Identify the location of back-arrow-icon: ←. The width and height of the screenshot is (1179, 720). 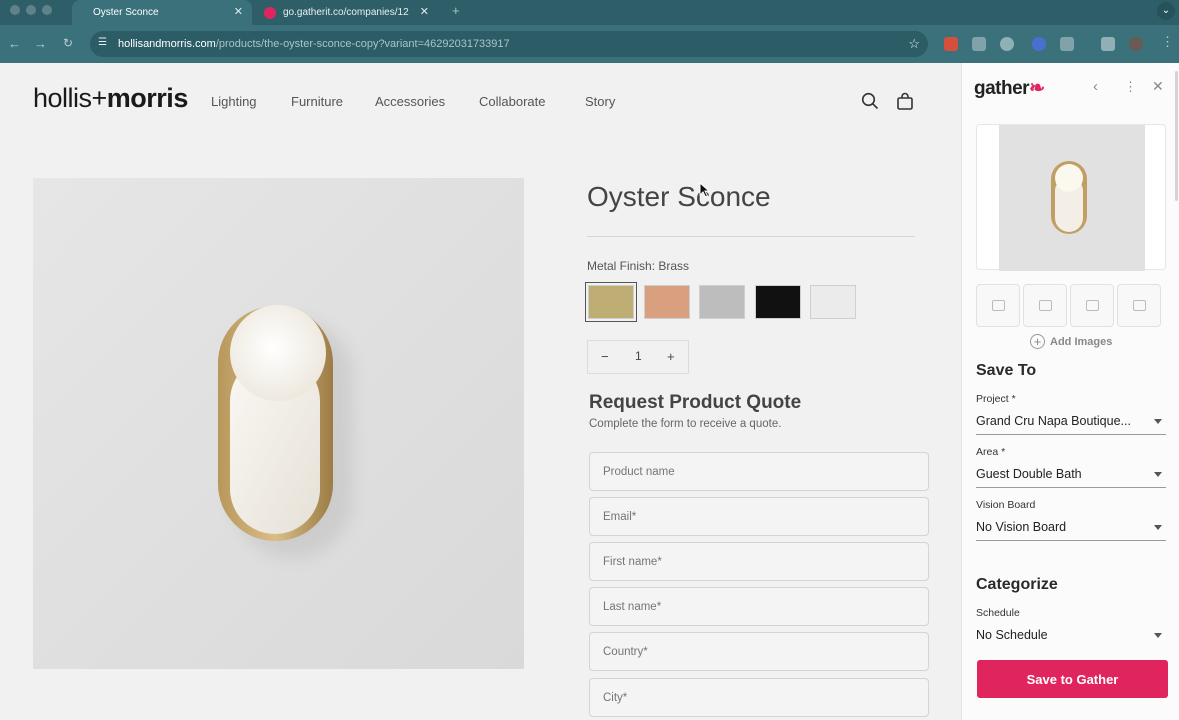
(14, 43).